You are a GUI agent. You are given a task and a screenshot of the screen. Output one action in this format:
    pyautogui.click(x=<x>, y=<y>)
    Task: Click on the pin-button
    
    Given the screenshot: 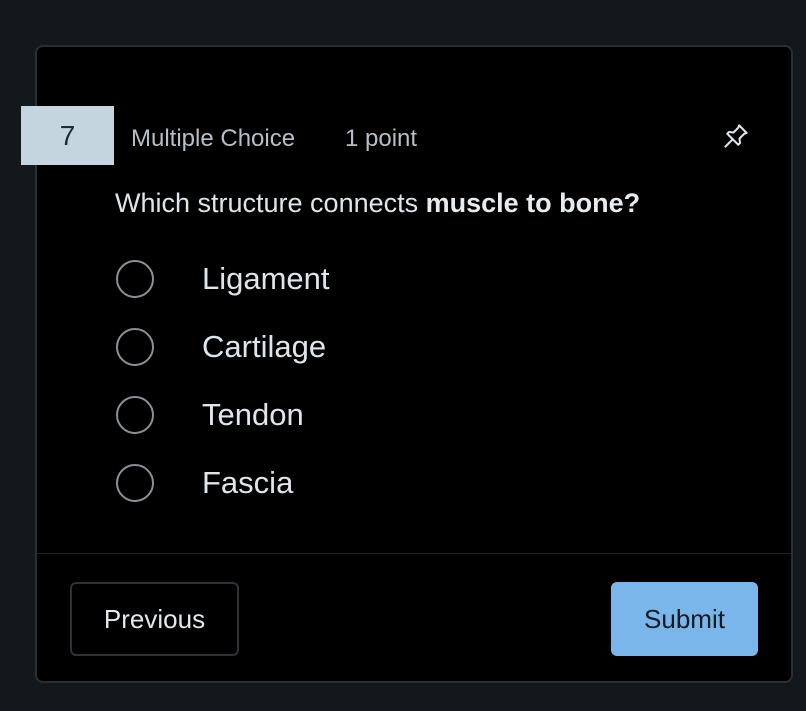 What is the action you would take?
    pyautogui.click(x=736, y=136)
    